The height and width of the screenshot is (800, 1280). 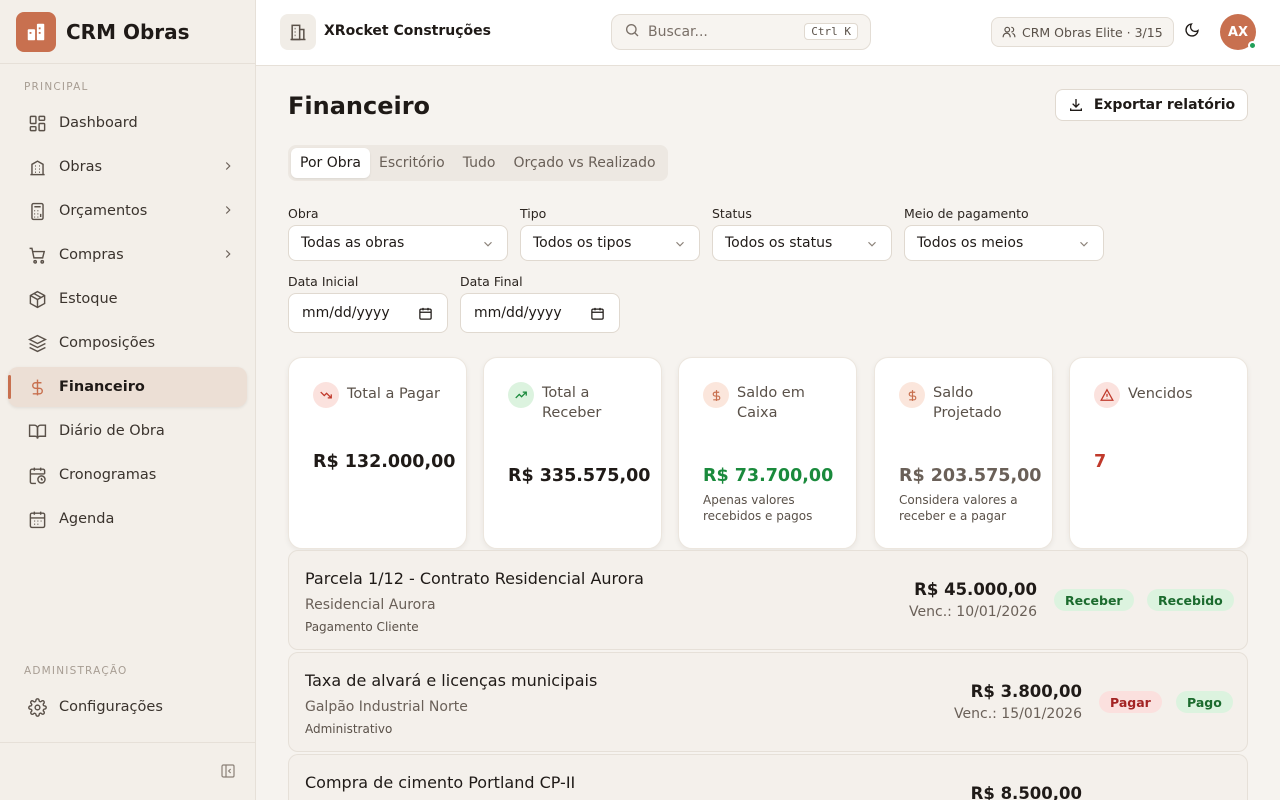 What do you see at coordinates (303, 213) in the screenshot?
I see `filter-label-obra: Obra` at bounding box center [303, 213].